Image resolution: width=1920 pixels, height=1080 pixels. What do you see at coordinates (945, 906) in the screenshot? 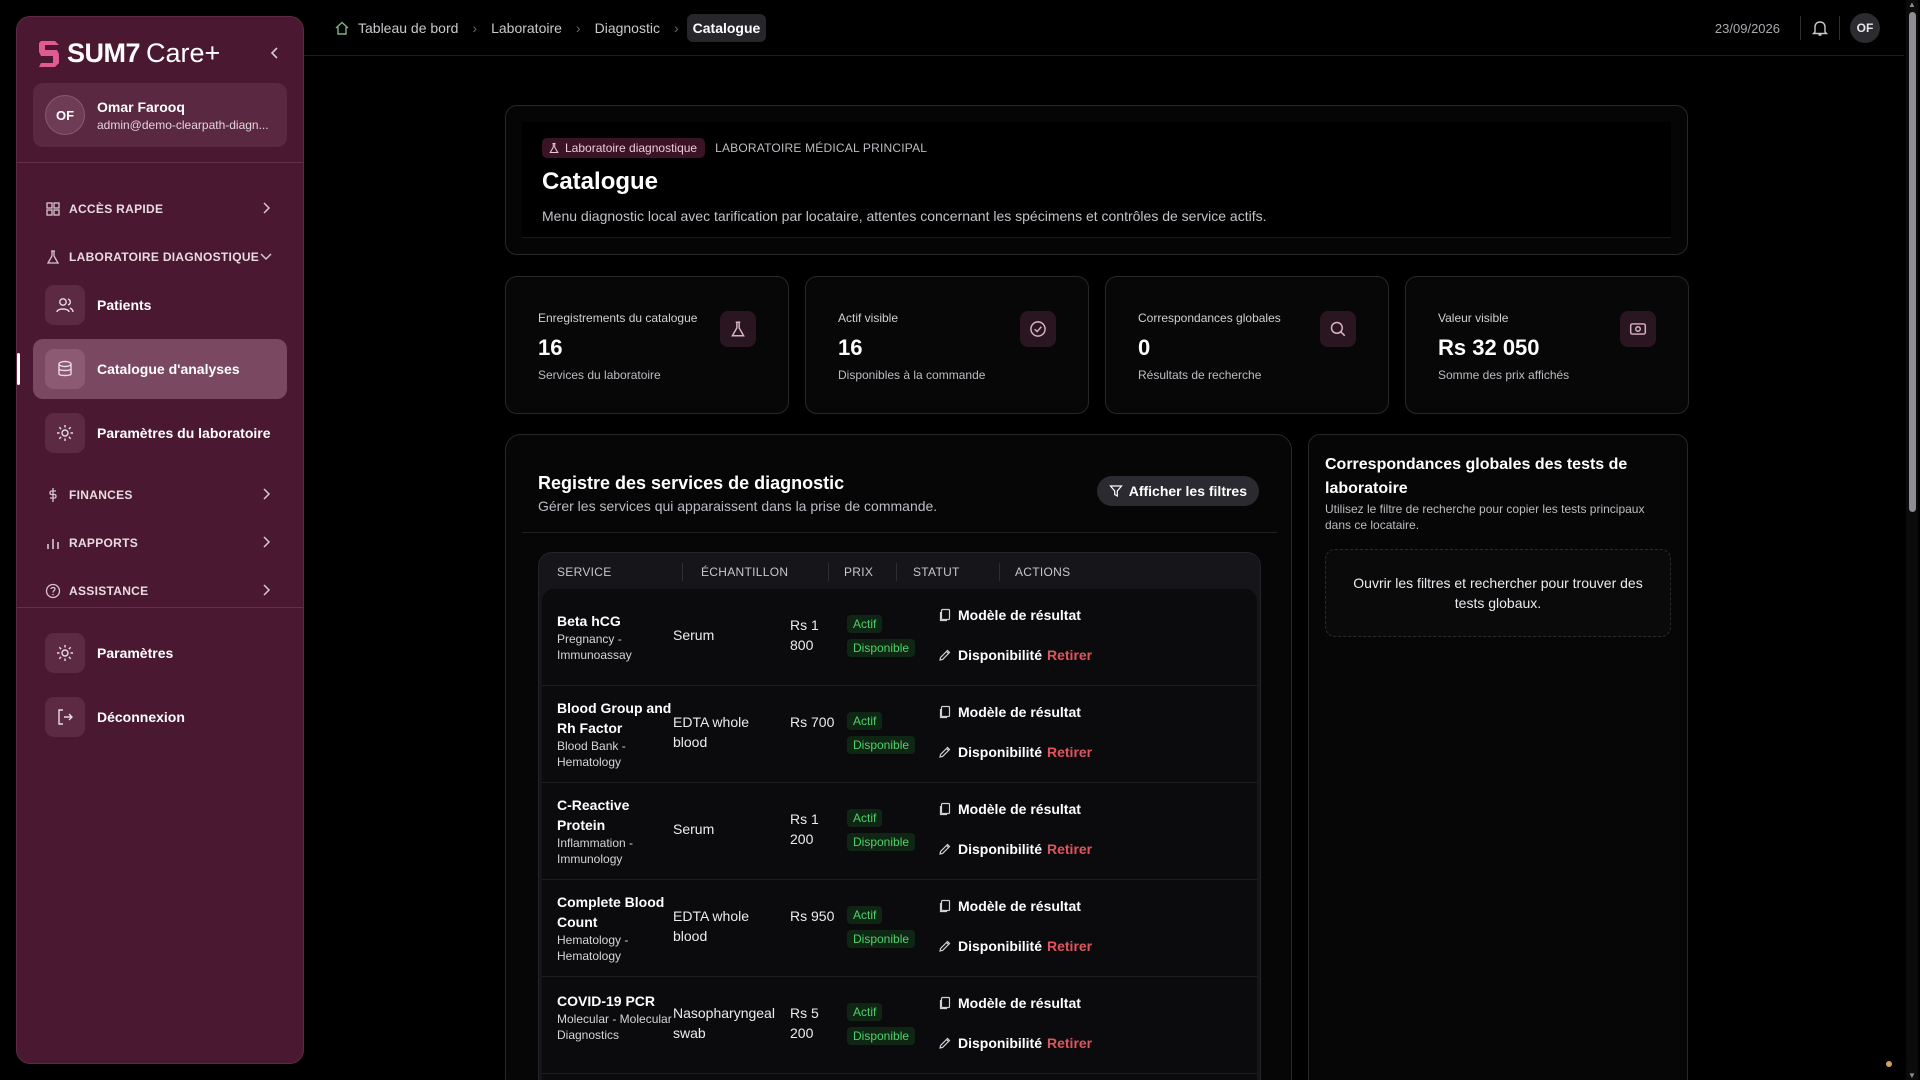
I see `copy-icon` at bounding box center [945, 906].